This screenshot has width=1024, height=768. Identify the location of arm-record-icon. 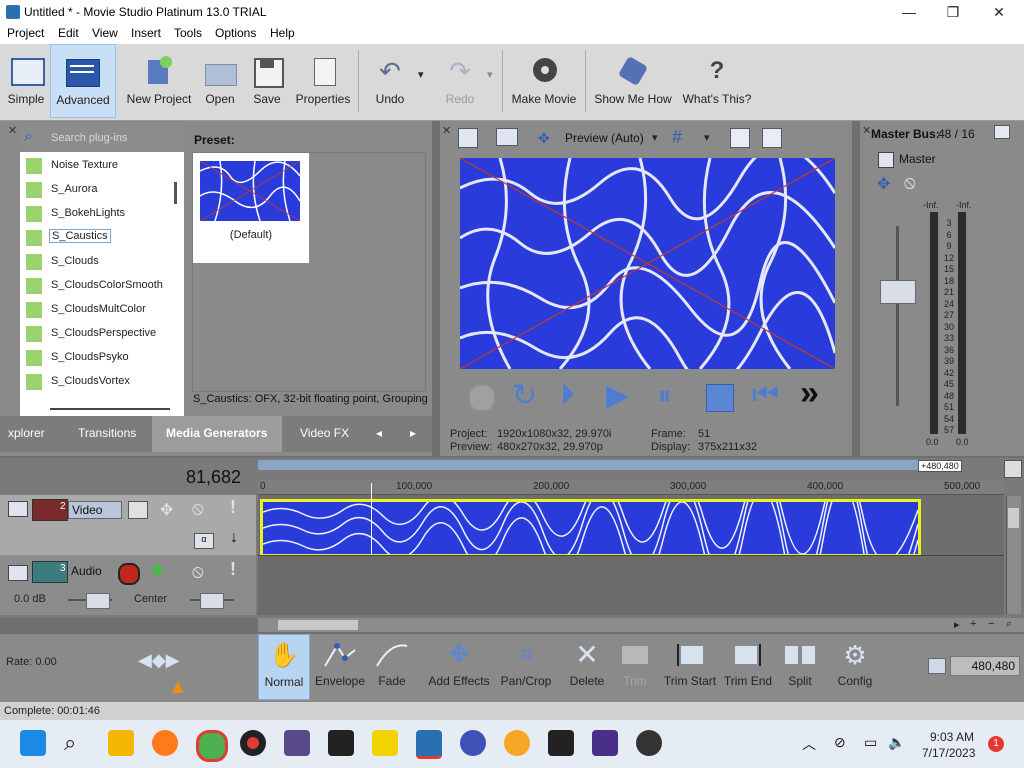
(129, 574).